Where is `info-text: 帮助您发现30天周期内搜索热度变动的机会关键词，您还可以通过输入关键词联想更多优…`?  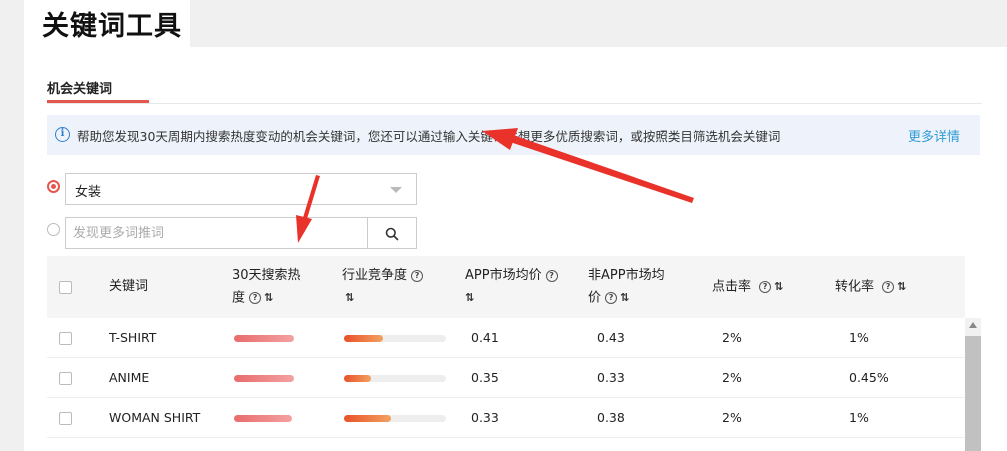 info-text: 帮助您发现30天周期内搜索热度变动的机会关键词，您还可以通过输入关键词联想更多优… is located at coordinates (429, 136).